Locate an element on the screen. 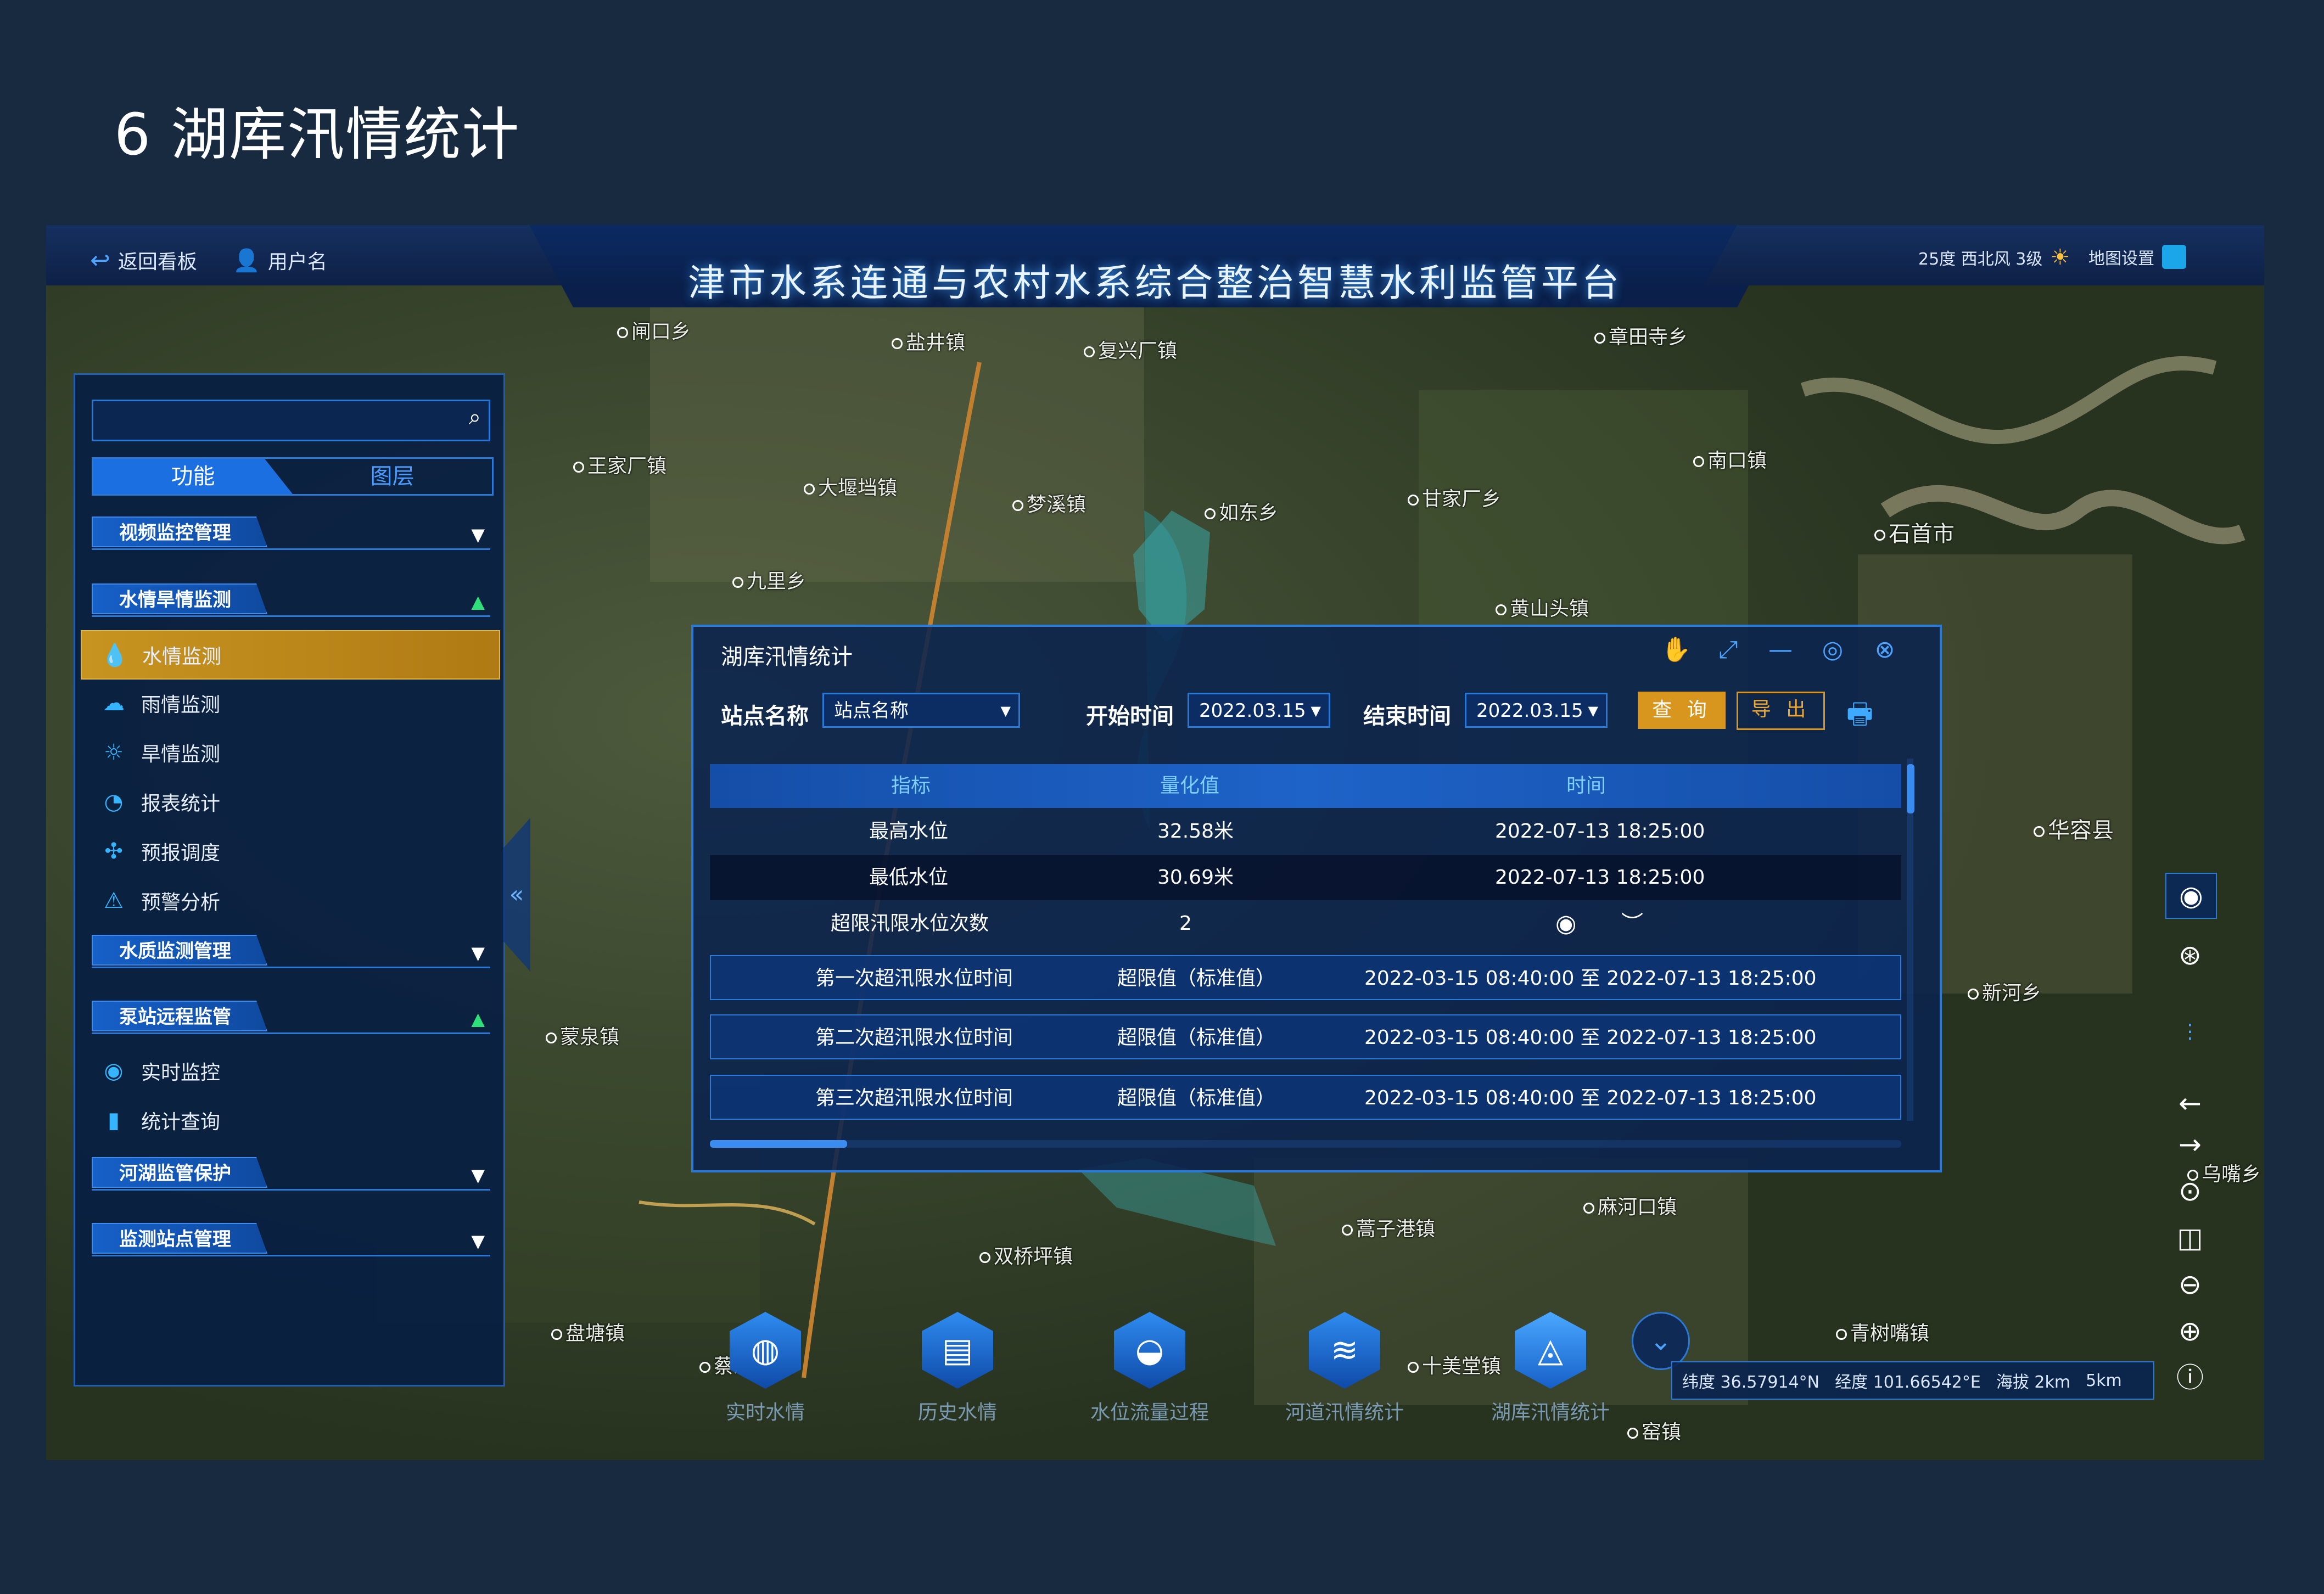 The height and width of the screenshot is (1594, 2324). scale-readout: 5km is located at coordinates (2104, 1380).